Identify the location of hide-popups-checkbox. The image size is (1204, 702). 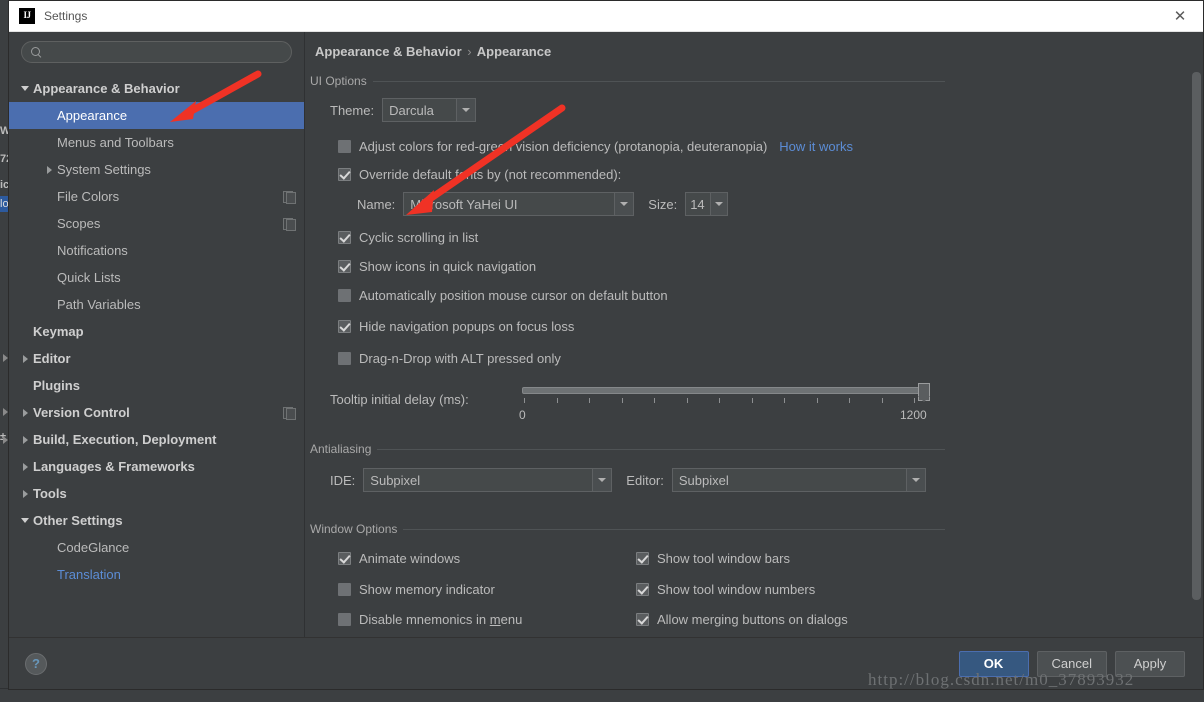
(344, 326).